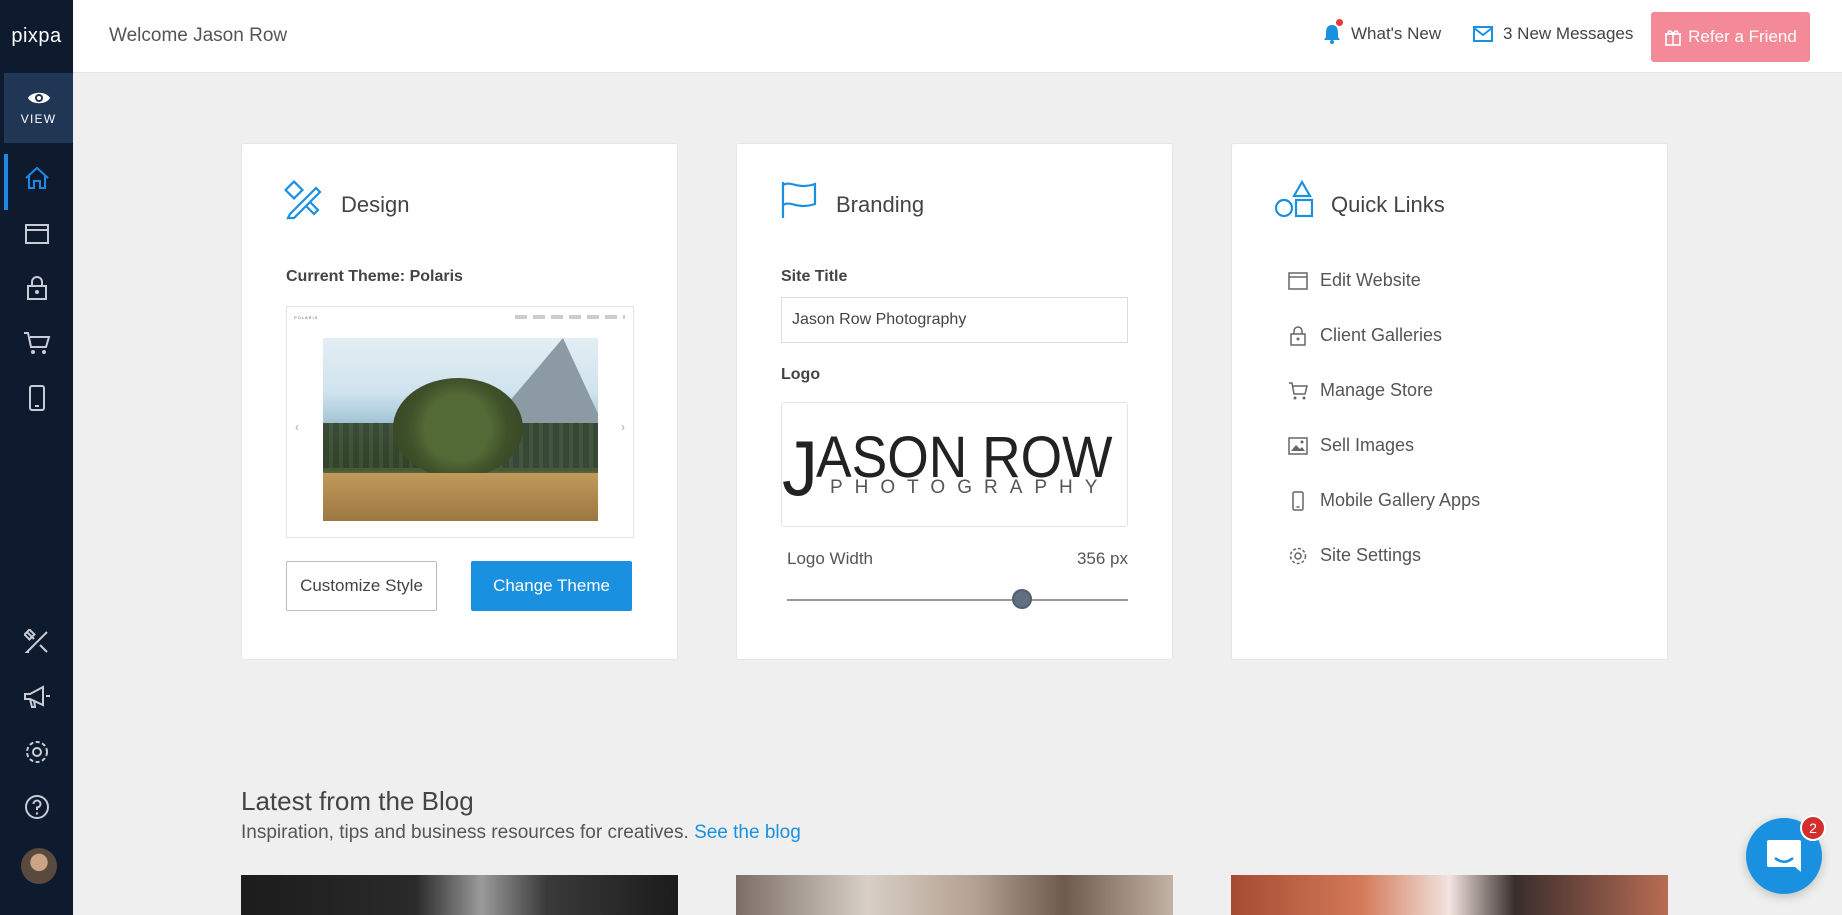 The width and height of the screenshot is (1842, 915). Describe the element at coordinates (357, 801) in the screenshot. I see `blog-title: Latest from the Blog` at that location.